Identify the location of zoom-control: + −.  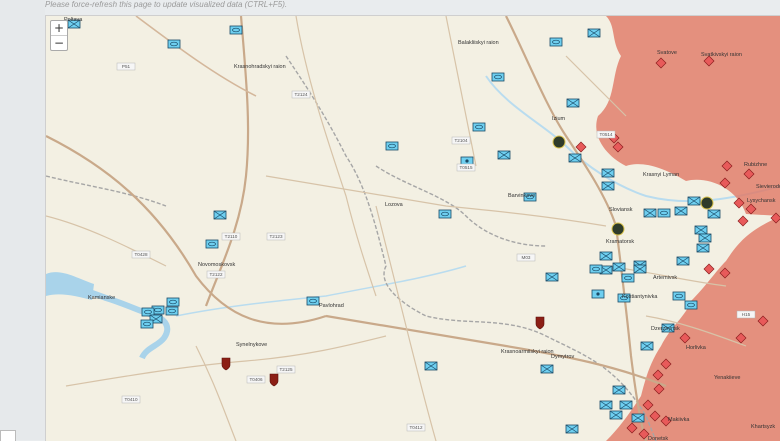
(59, 35).